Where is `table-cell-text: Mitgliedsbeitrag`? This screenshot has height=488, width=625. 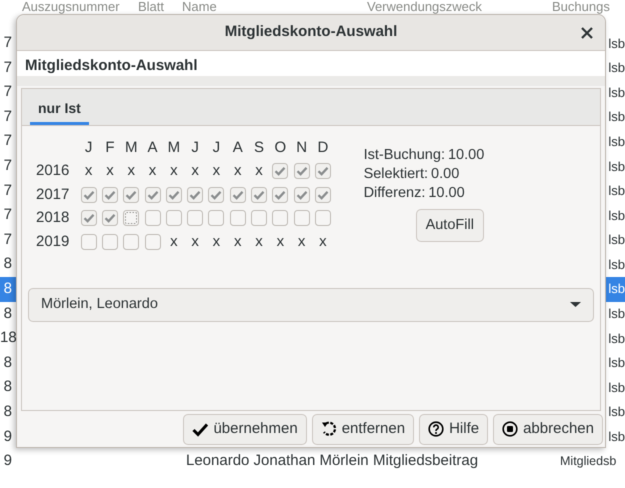 table-cell-text: Mitgliedsbeitrag is located at coordinates (426, 461).